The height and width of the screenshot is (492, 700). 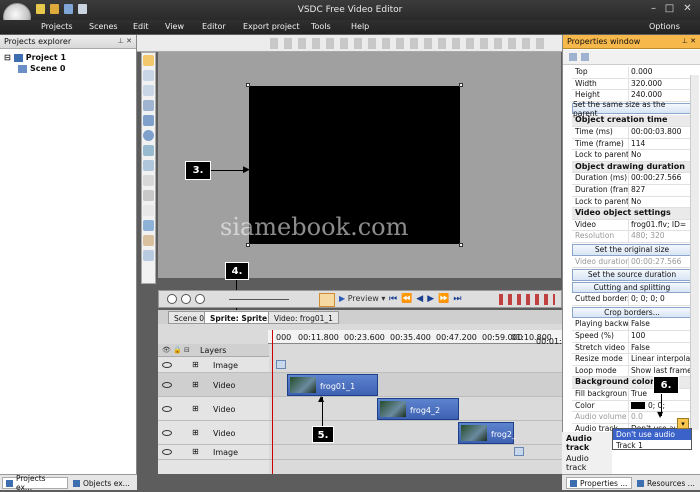 What do you see at coordinates (148, 75) in the screenshot?
I see `zoom-tool-icon` at bounding box center [148, 75].